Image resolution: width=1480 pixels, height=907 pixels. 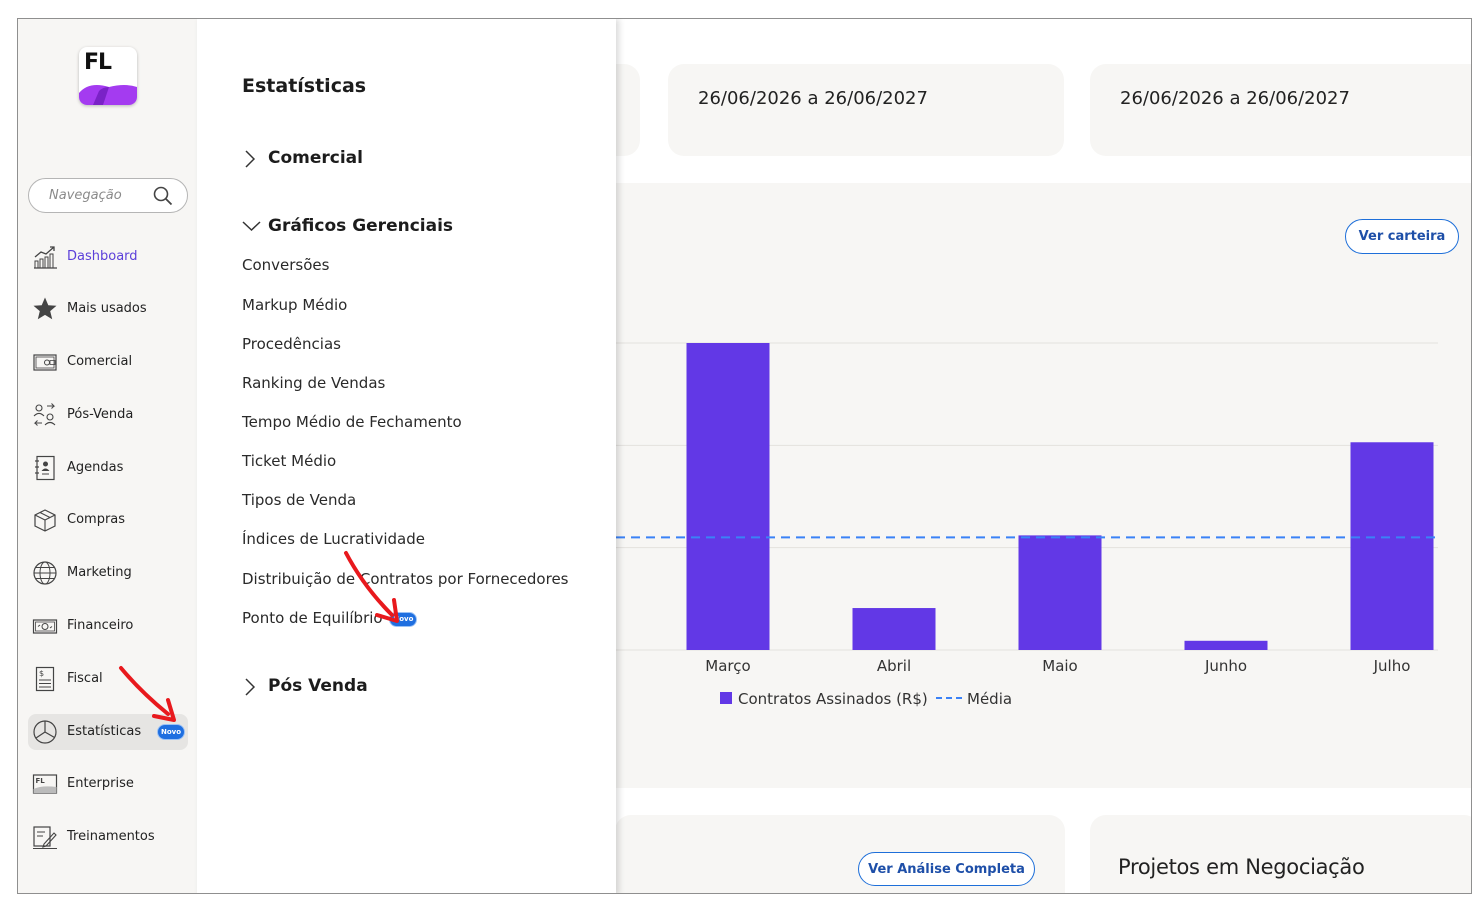 What do you see at coordinates (100, 361) in the screenshot?
I see `sidebar-item-label: Comercial` at bounding box center [100, 361].